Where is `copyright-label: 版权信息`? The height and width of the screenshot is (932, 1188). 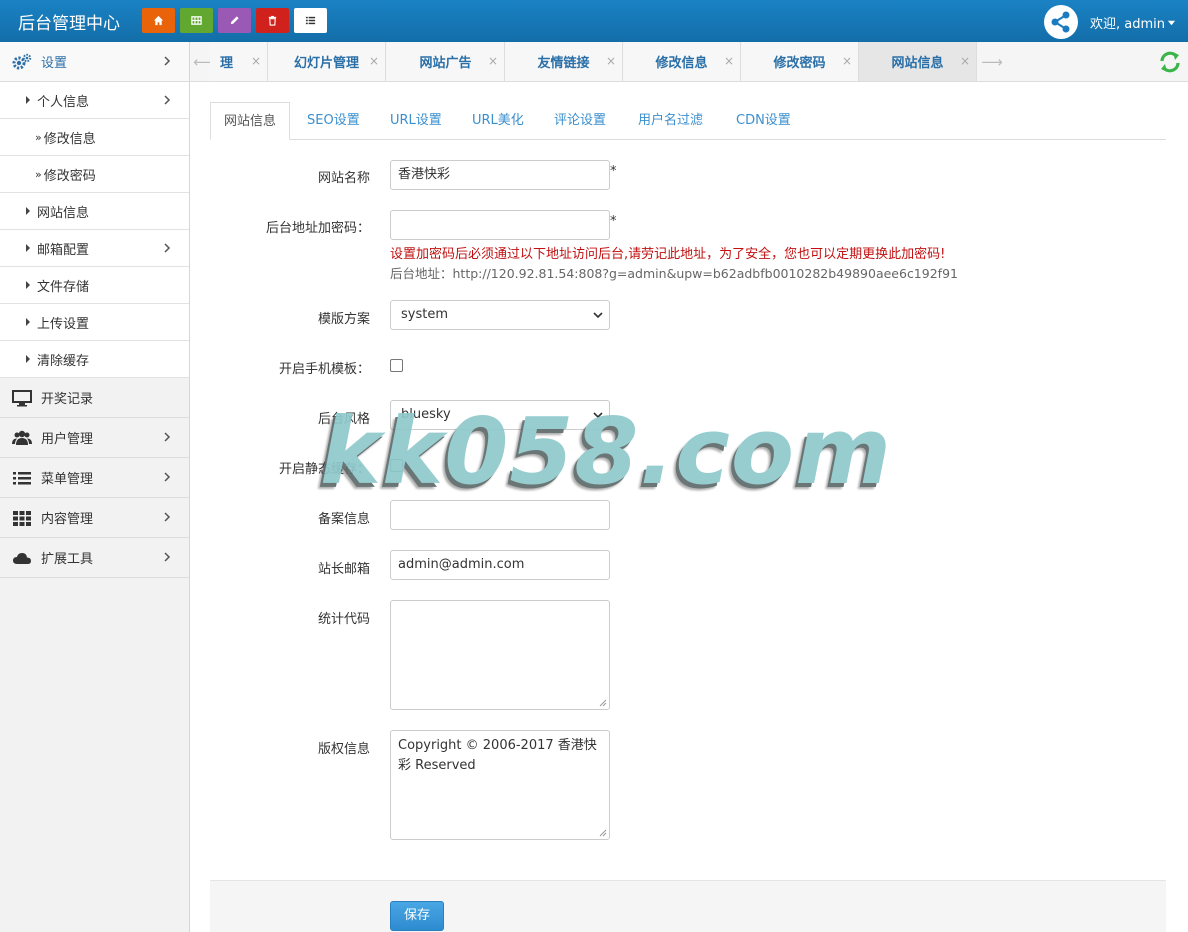
copyright-label: 版权信息 is located at coordinates (343, 749).